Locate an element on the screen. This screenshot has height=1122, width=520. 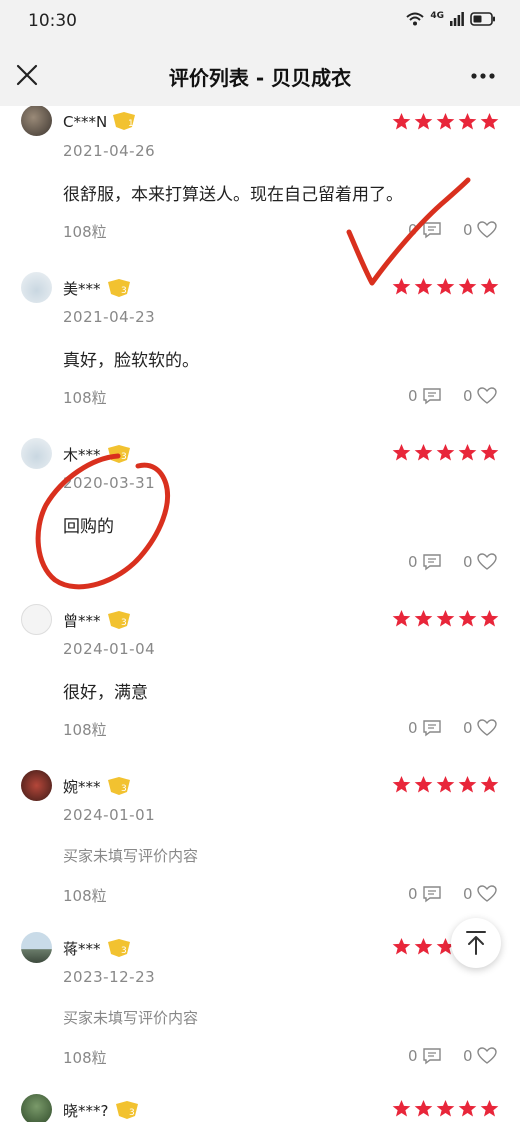
review-content: 很舒服，本来打算送人。现在自己留着用了。 is located at coordinates (233, 195).